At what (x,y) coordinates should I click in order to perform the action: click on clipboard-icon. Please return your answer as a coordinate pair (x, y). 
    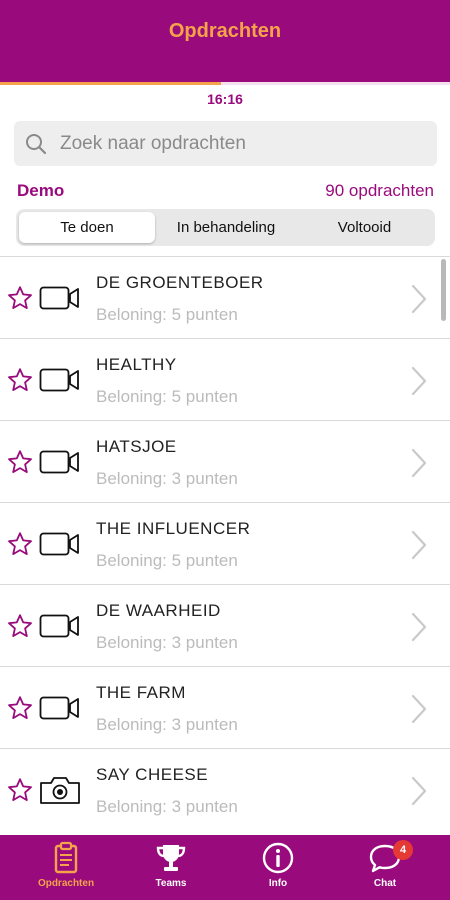
    Looking at the image, I should click on (66, 857).